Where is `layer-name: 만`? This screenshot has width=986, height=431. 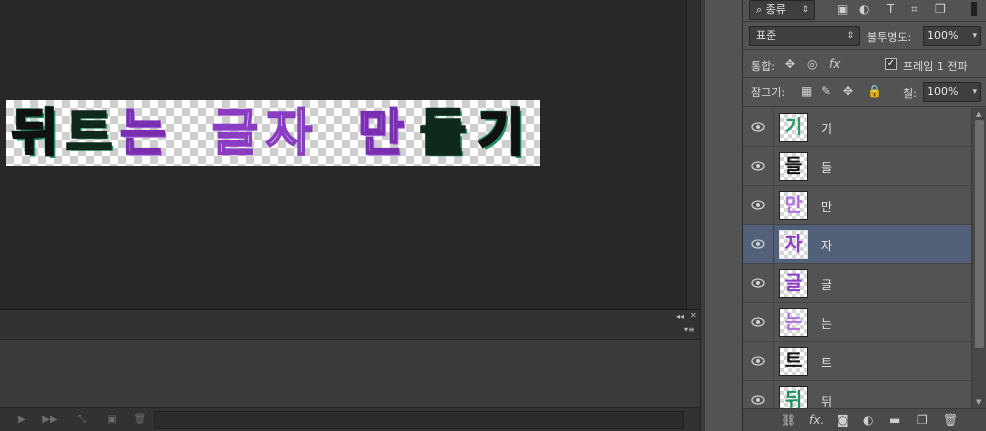 layer-name: 만 is located at coordinates (826, 206).